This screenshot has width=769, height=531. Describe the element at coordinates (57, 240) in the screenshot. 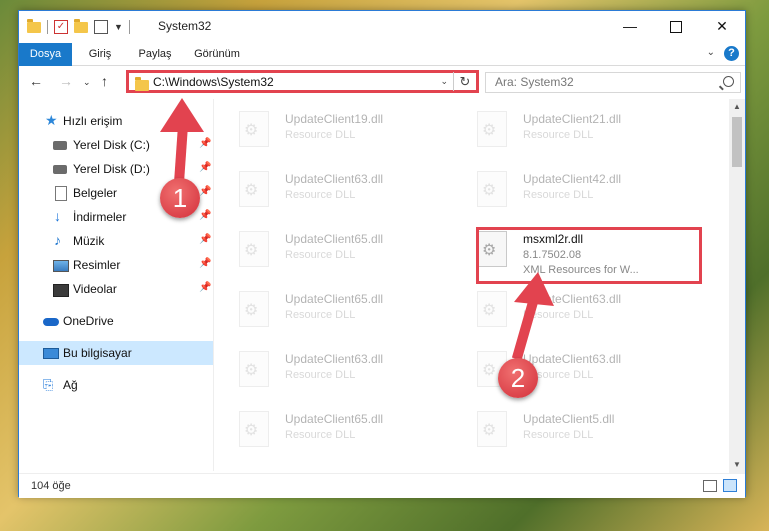

I see `music-icon: ♪` at that location.